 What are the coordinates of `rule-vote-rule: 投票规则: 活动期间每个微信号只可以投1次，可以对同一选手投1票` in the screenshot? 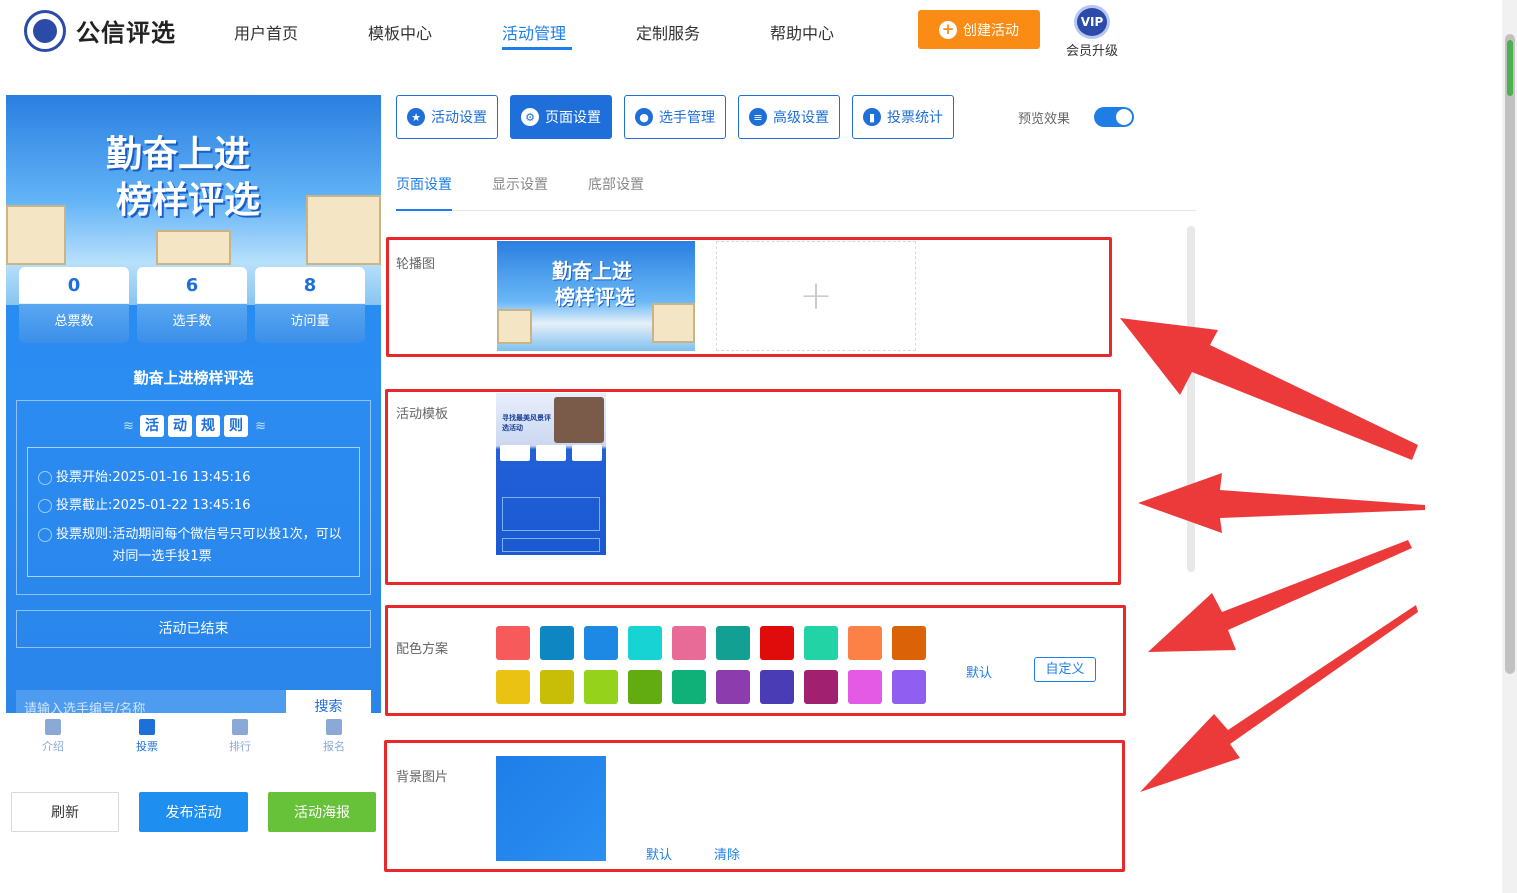 It's located at (194, 546).